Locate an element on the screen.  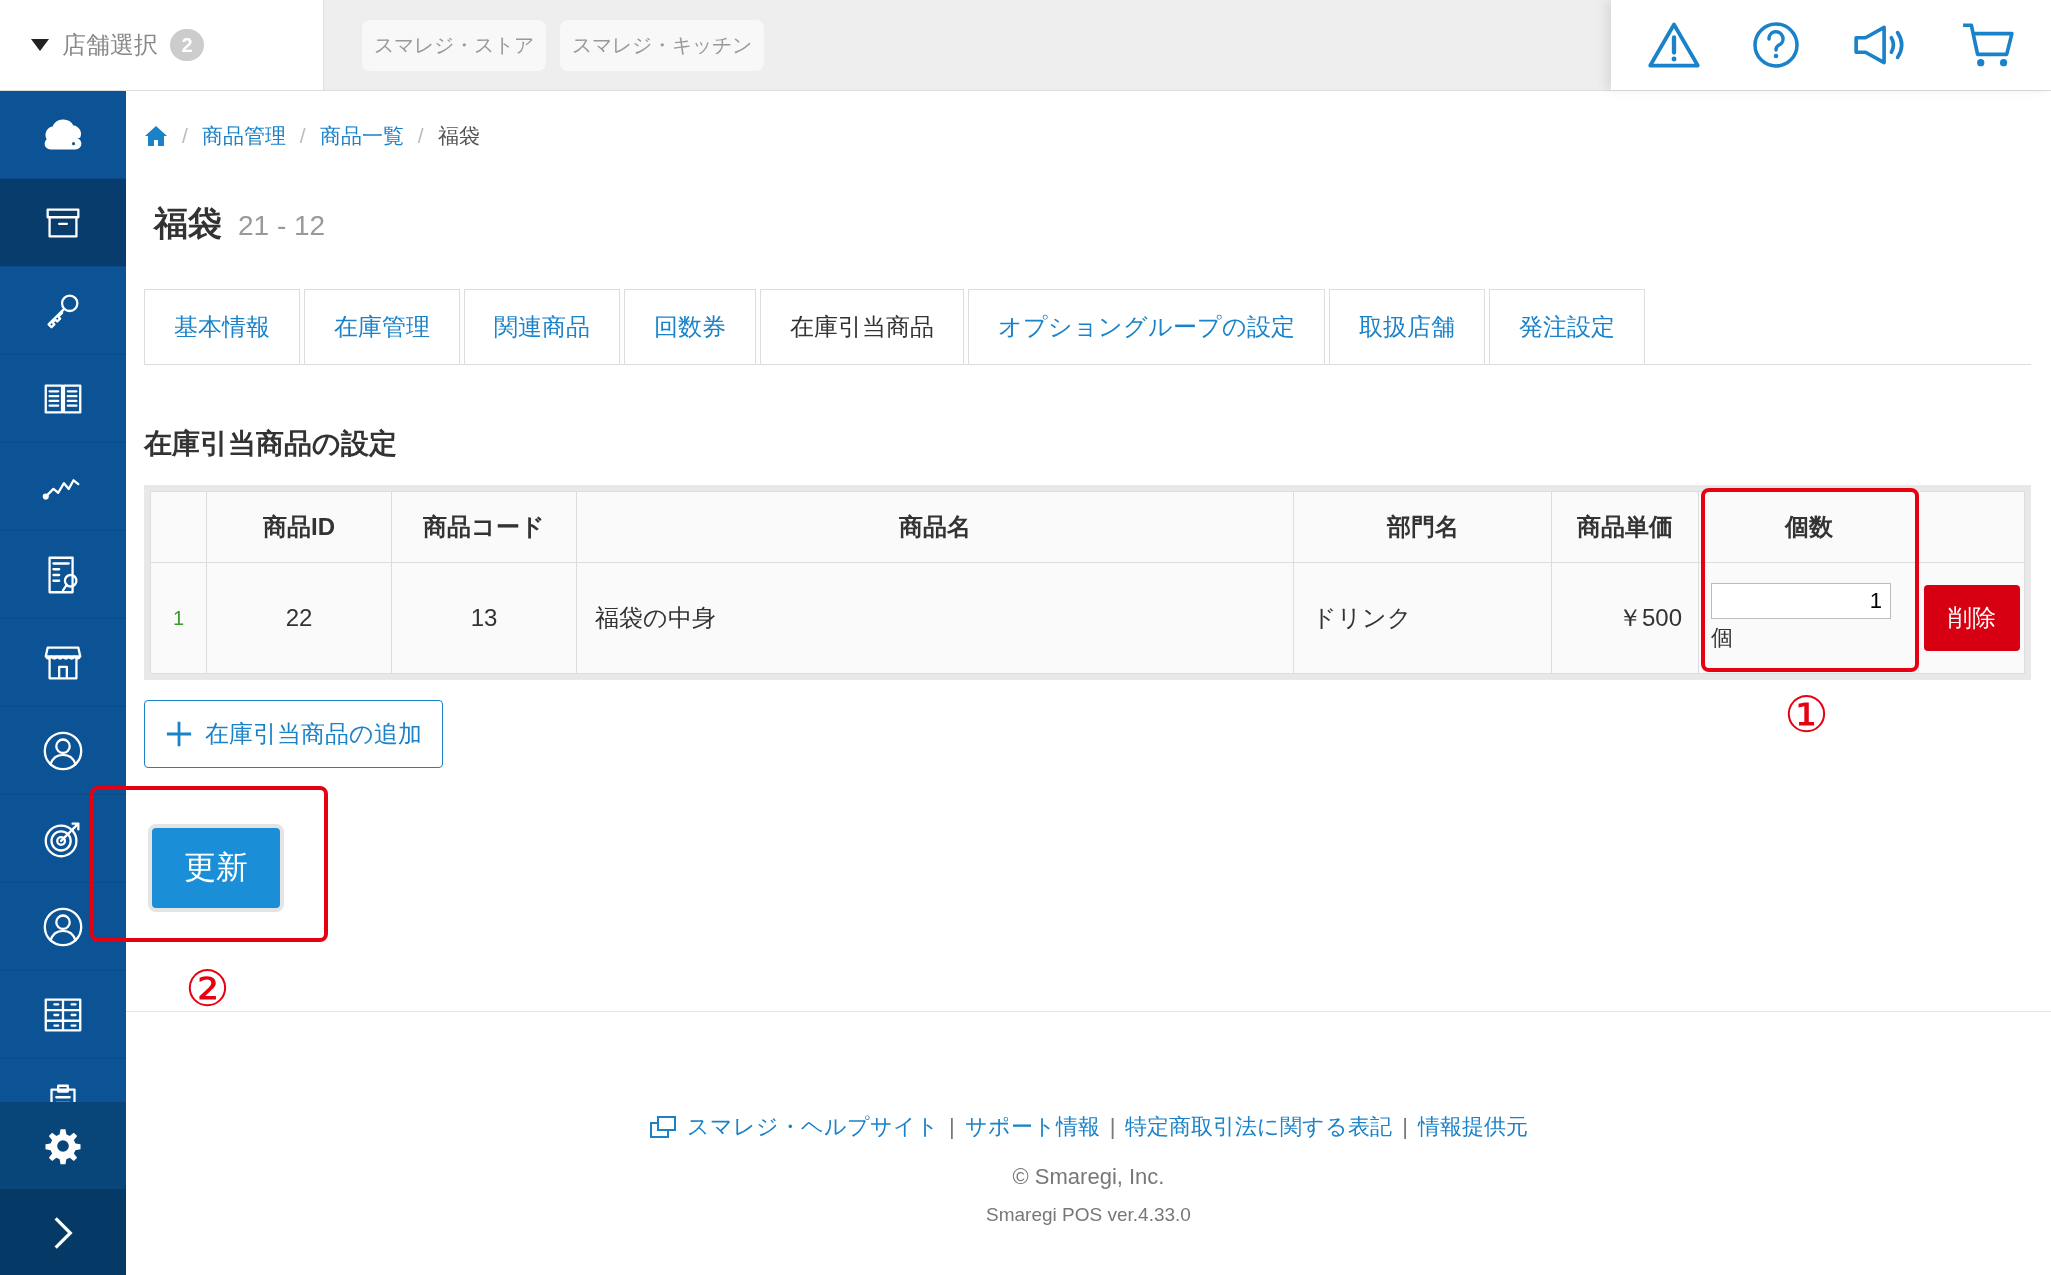
settings-button is located at coordinates (63, 1145).